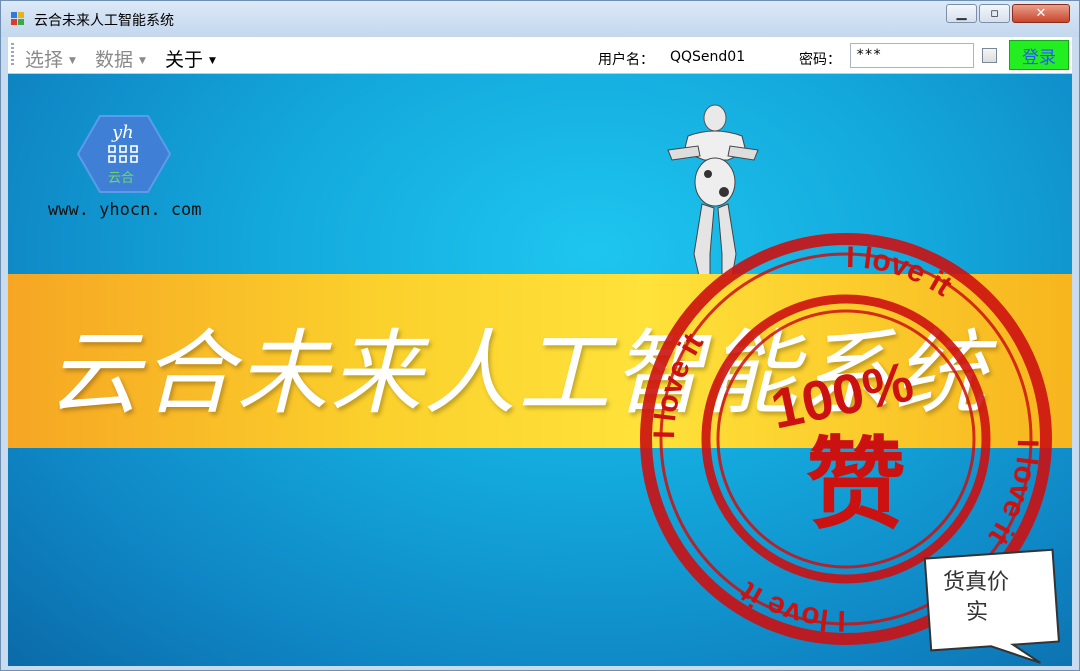 This screenshot has width=1080, height=671. Describe the element at coordinates (994, 13) in the screenshot. I see `maximize-button: ▫` at that location.